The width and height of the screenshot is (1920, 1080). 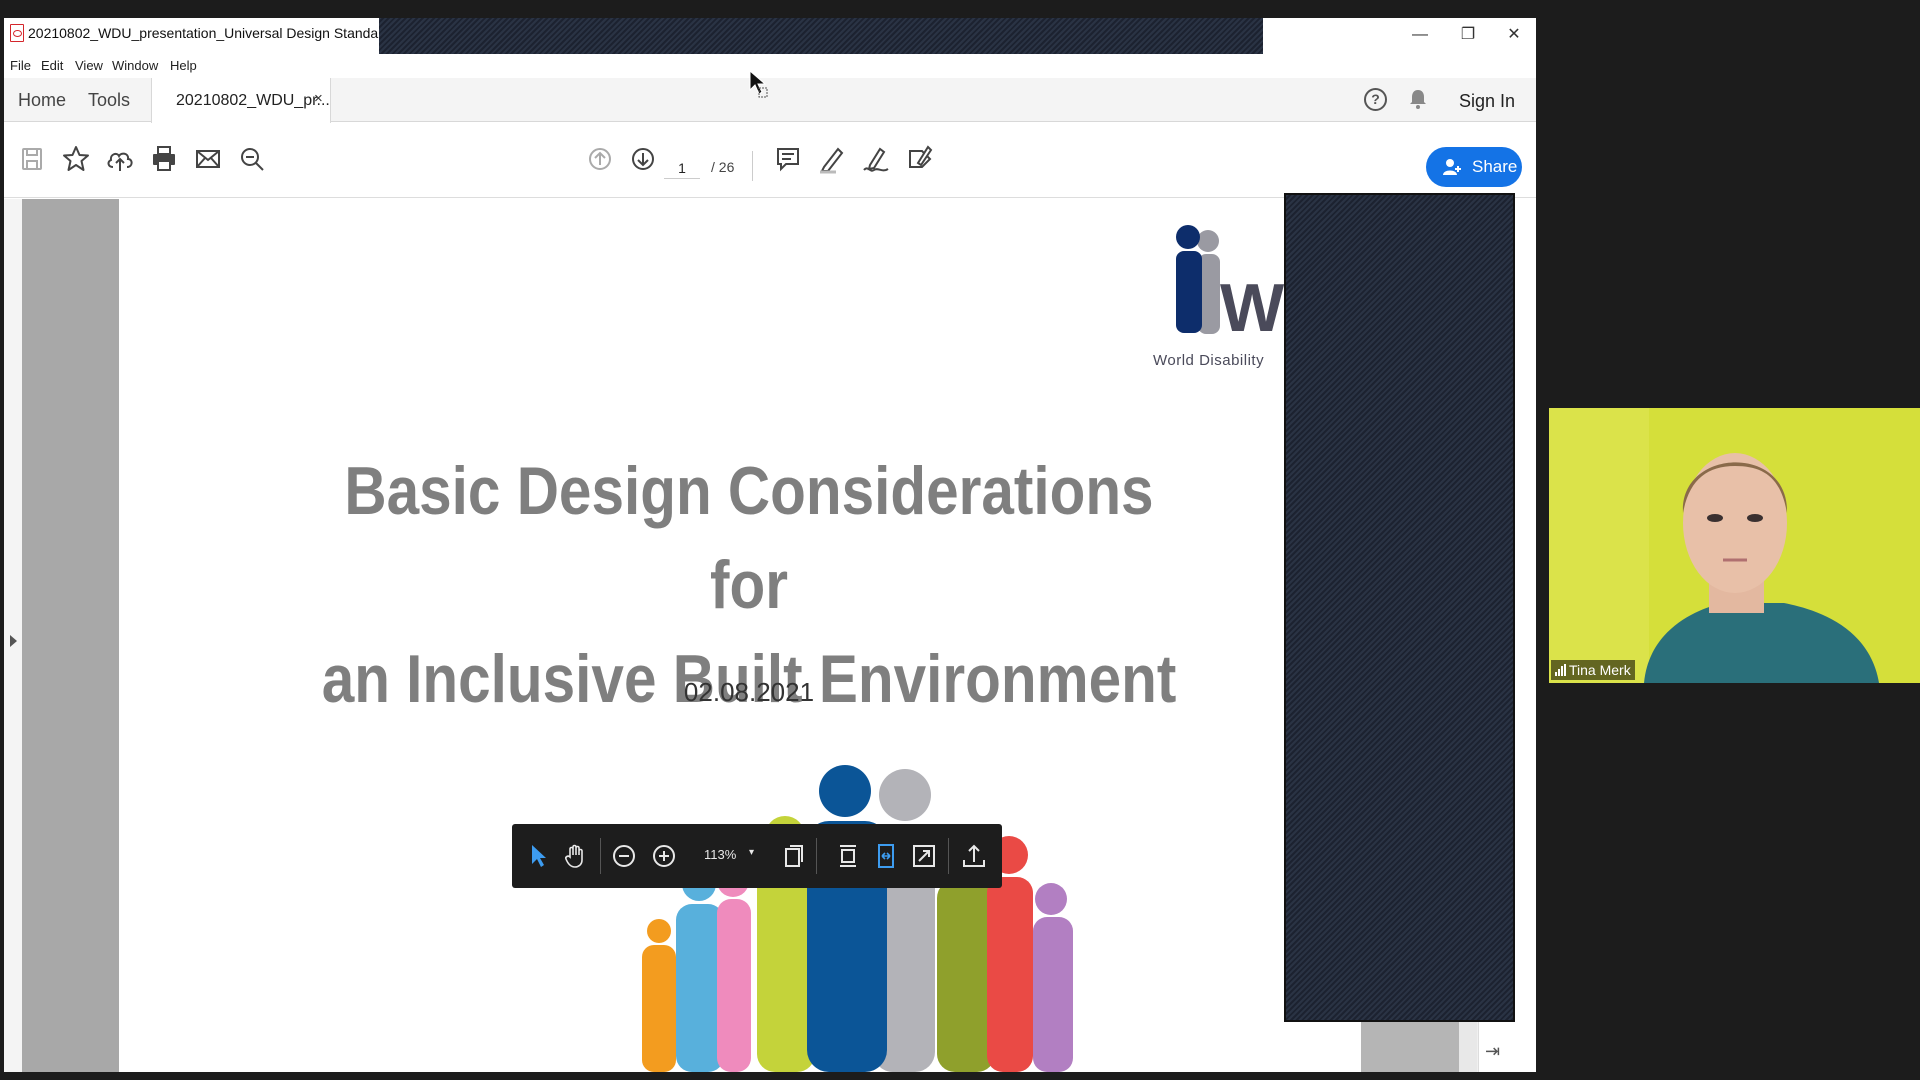 What do you see at coordinates (208, 159) in the screenshot?
I see `mail-icon` at bounding box center [208, 159].